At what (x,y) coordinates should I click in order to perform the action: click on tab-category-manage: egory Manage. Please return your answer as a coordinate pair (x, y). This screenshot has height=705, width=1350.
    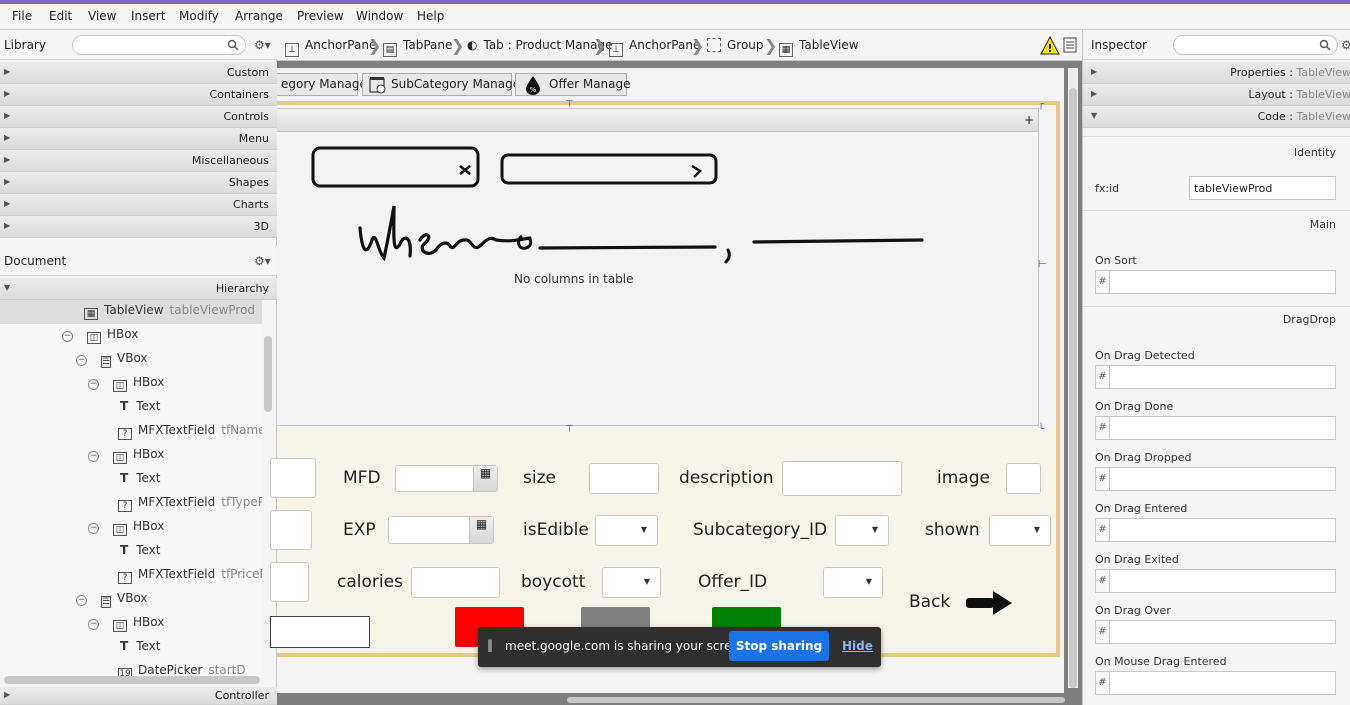
    Looking at the image, I should click on (322, 84).